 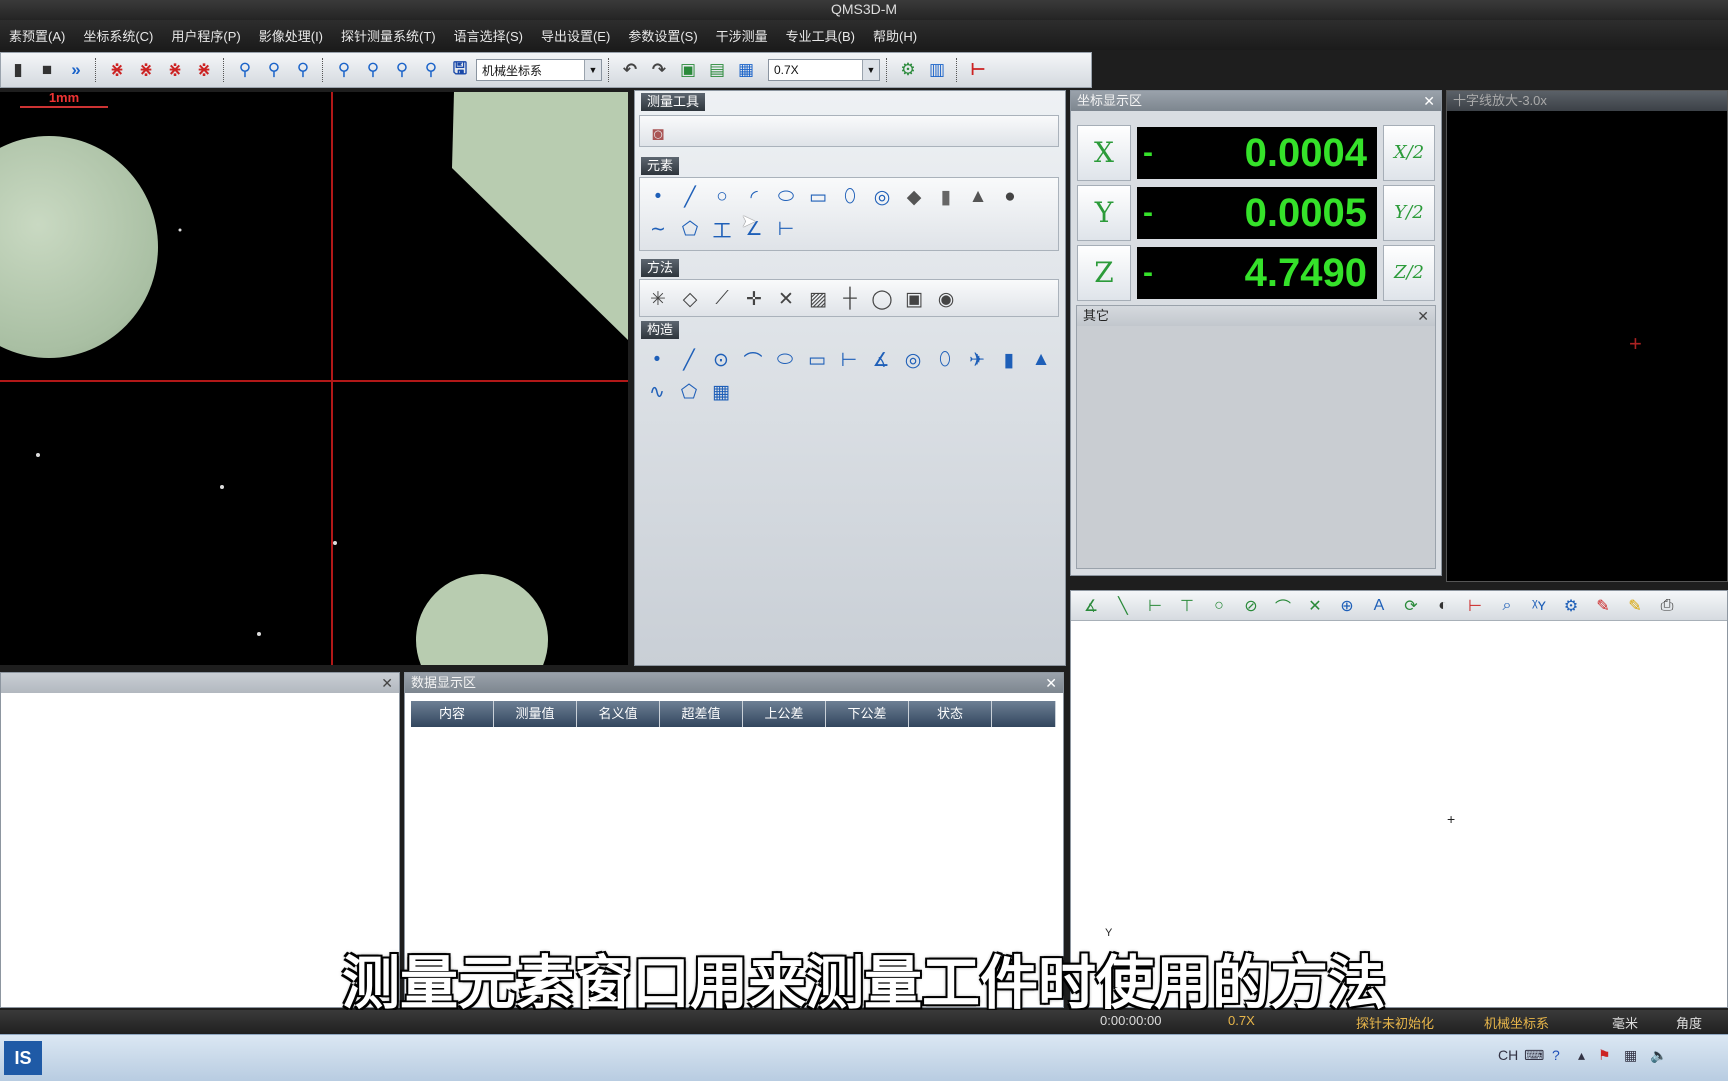 I want to click on slot-icon: ⬯, so click(x=945, y=360).